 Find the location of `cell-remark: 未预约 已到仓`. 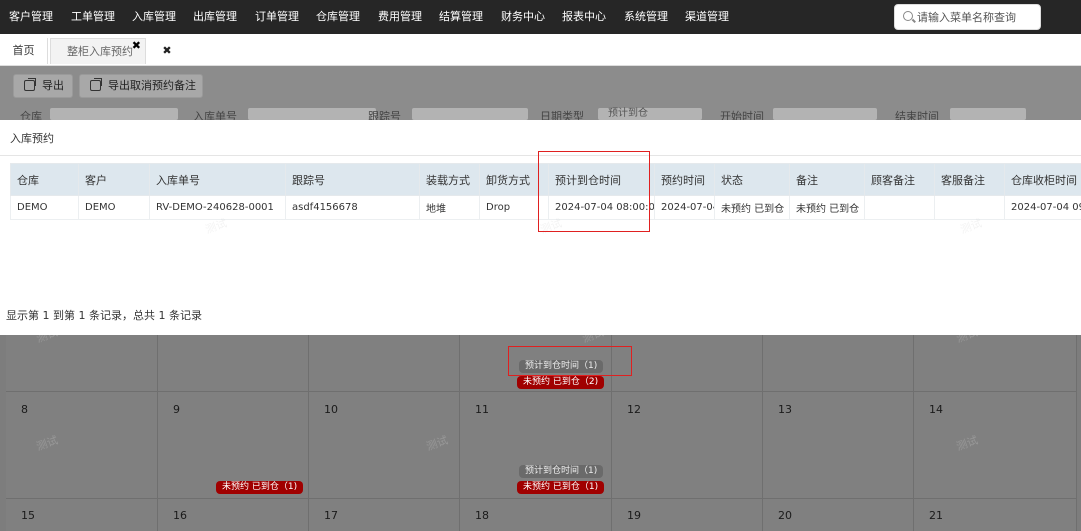

cell-remark: 未预约 已到仓 is located at coordinates (827, 207).